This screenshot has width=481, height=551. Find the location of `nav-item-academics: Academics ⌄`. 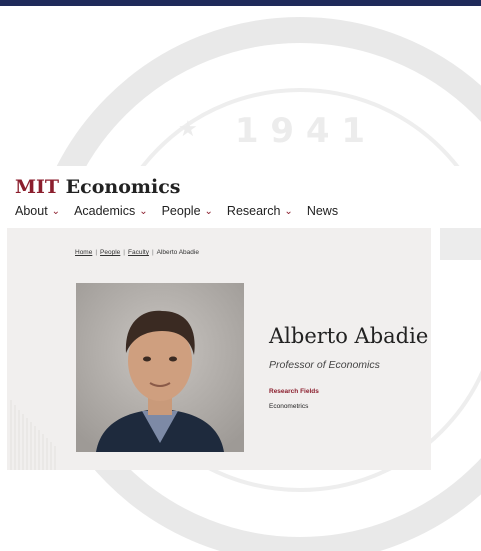

nav-item-academics: Academics ⌄ is located at coordinates (111, 211).